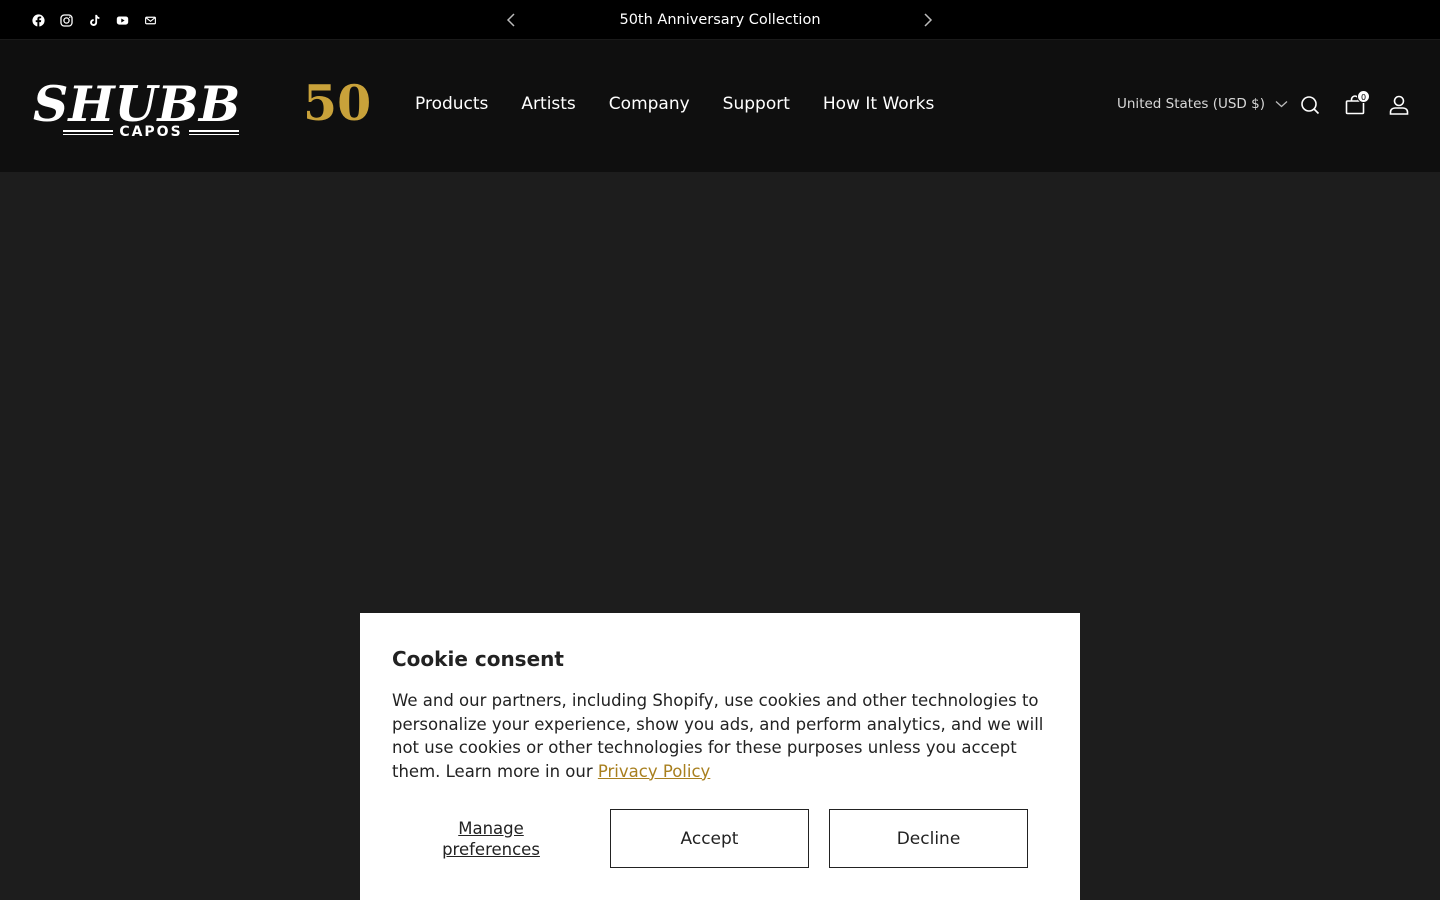  I want to click on announcement-next-button, so click(928, 20).